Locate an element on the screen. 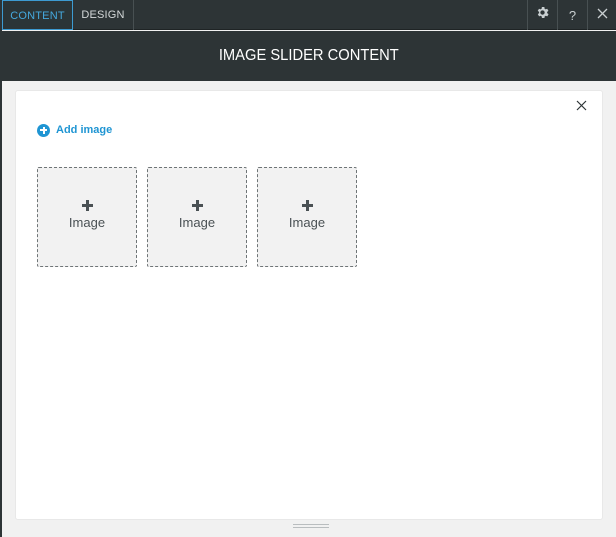 The width and height of the screenshot is (616, 537). tab-bar: CONTENT DESIGN ? is located at coordinates (309, 15).